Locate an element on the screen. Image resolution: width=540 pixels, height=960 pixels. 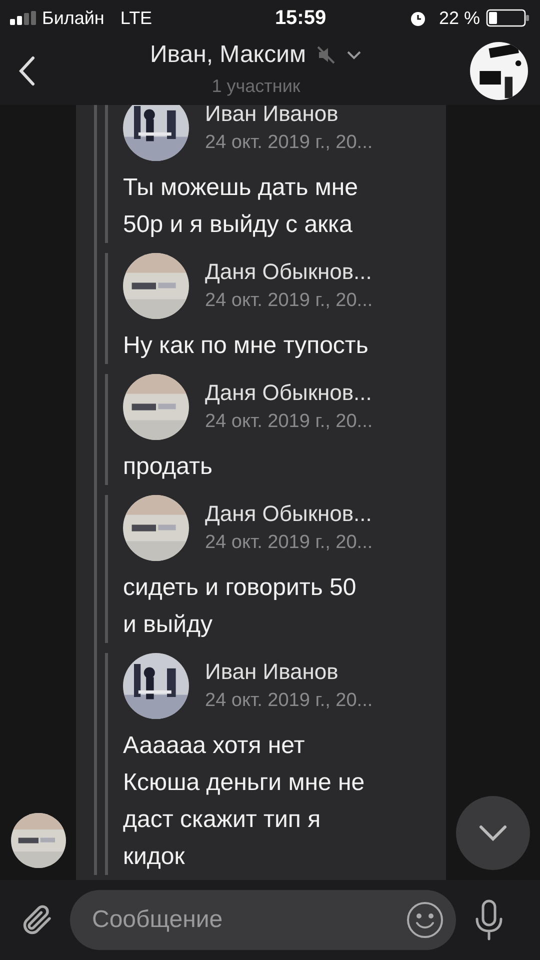
message-text: продать is located at coordinates (168, 467).